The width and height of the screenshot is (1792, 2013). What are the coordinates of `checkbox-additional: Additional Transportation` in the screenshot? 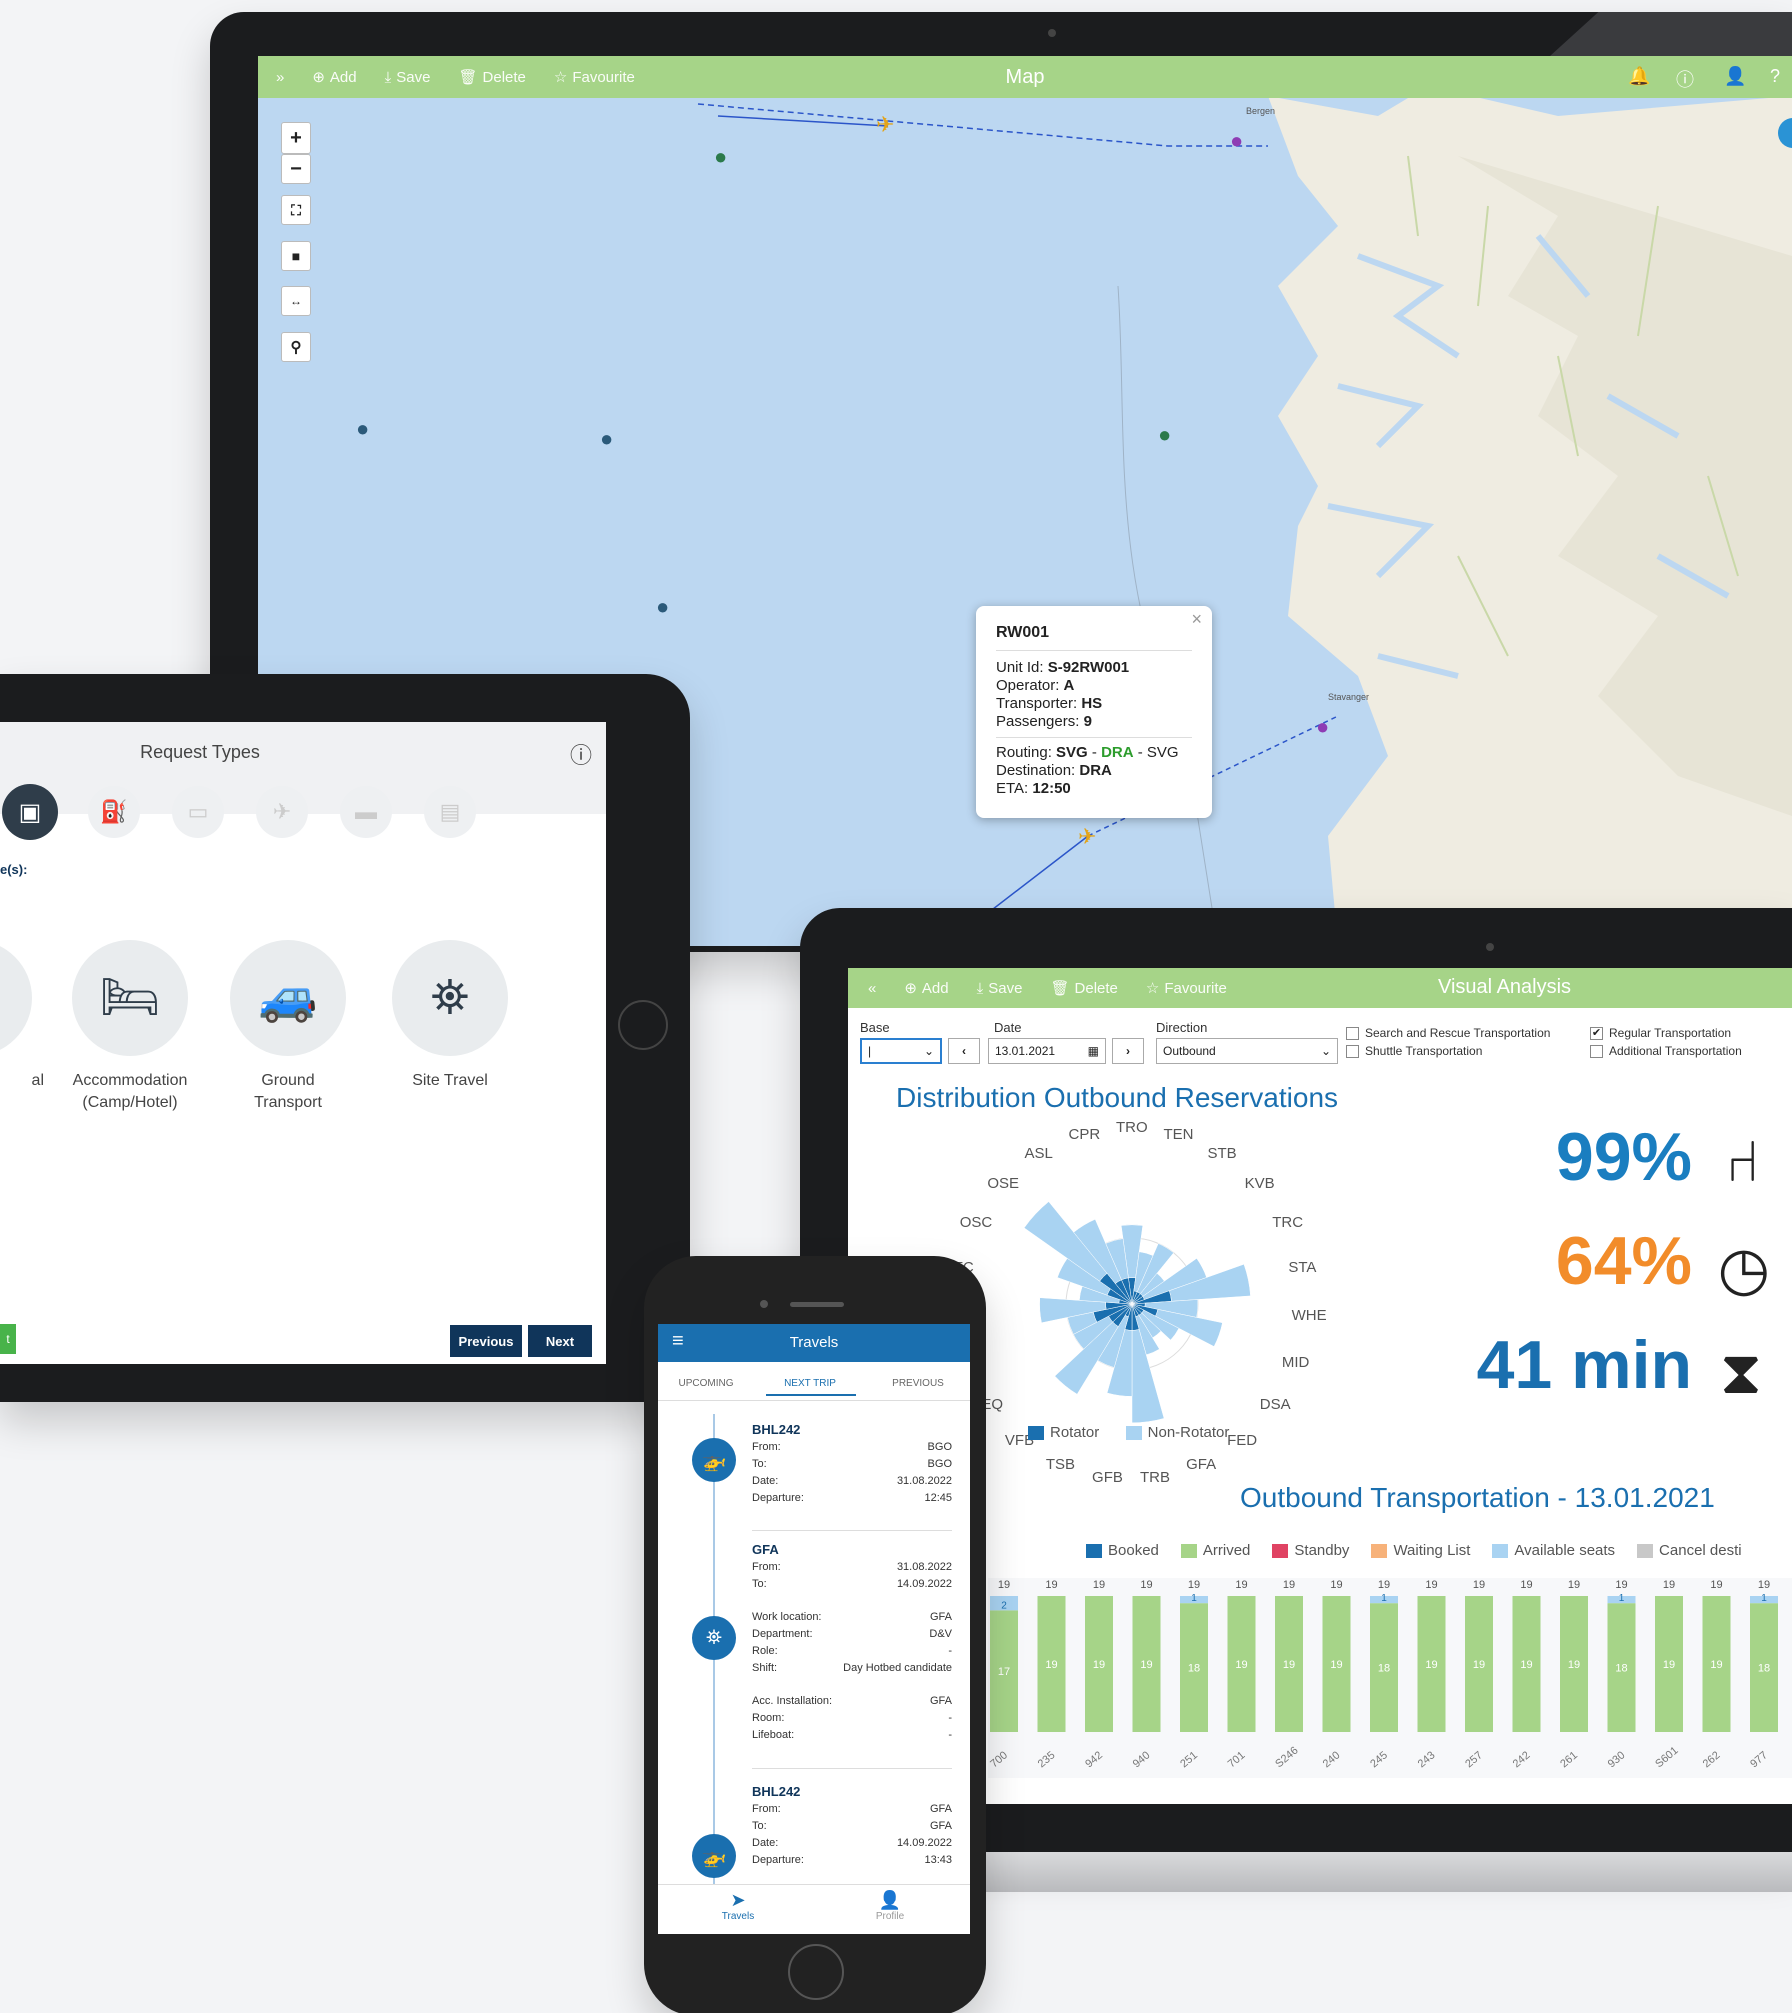 It's located at (1666, 1051).